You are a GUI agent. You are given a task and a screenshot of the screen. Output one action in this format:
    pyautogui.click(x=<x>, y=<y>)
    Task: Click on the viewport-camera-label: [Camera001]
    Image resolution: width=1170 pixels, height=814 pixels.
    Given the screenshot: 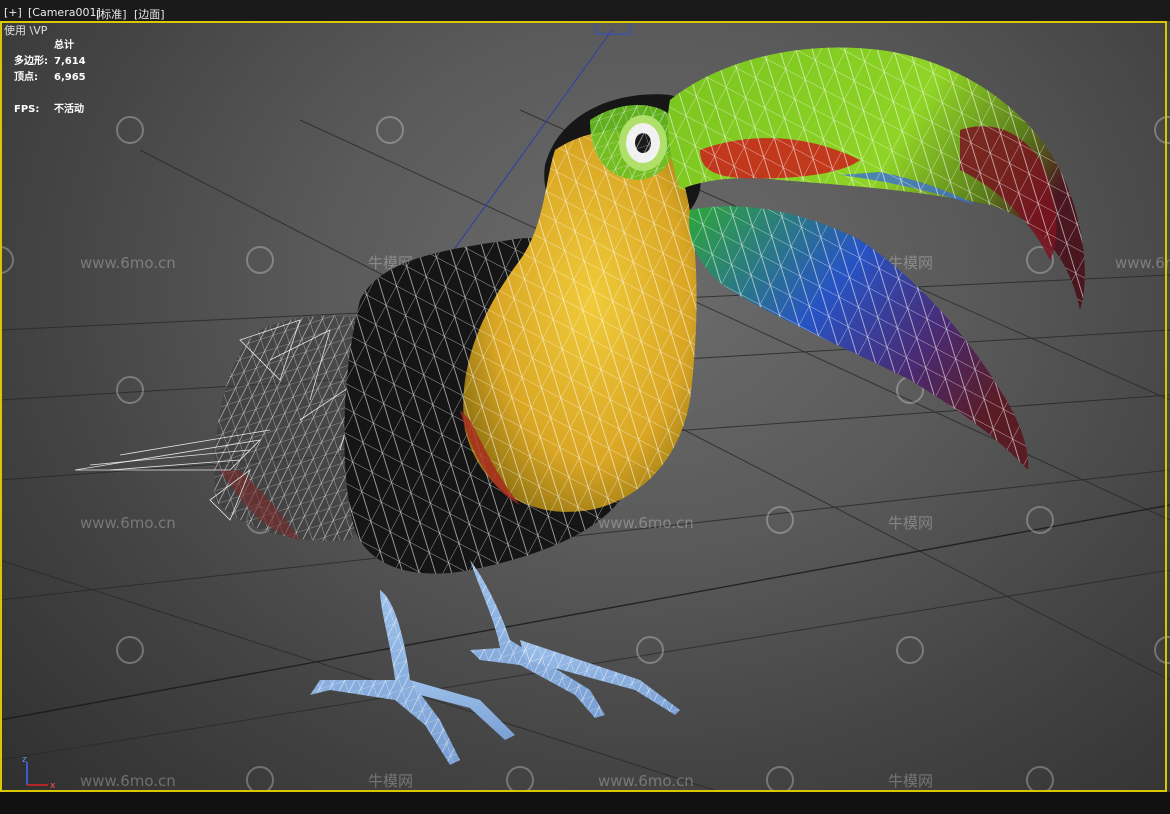 What is the action you would take?
    pyautogui.click(x=64, y=12)
    